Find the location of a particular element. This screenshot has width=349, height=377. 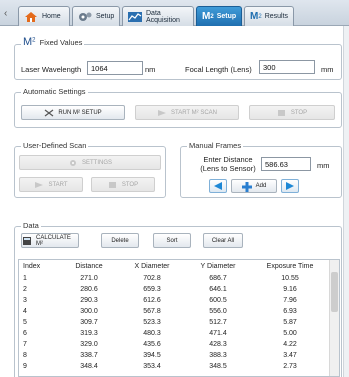

table-cell: 353.4 is located at coordinates (152, 366).